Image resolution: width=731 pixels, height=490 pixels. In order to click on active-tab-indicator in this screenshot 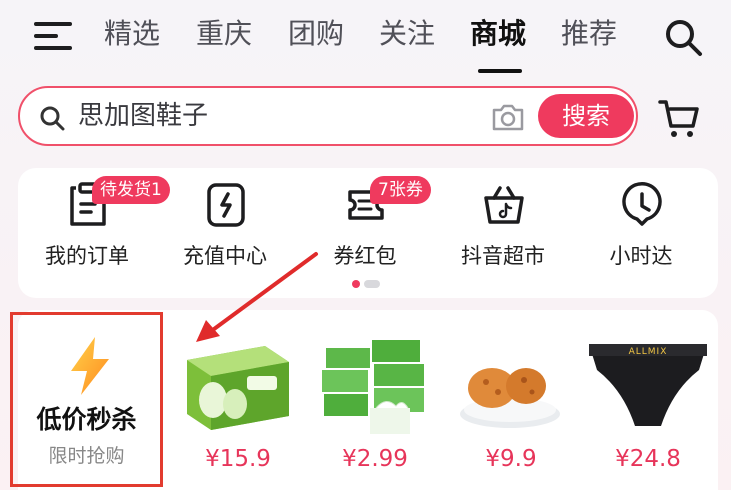, I will do `click(500, 71)`.